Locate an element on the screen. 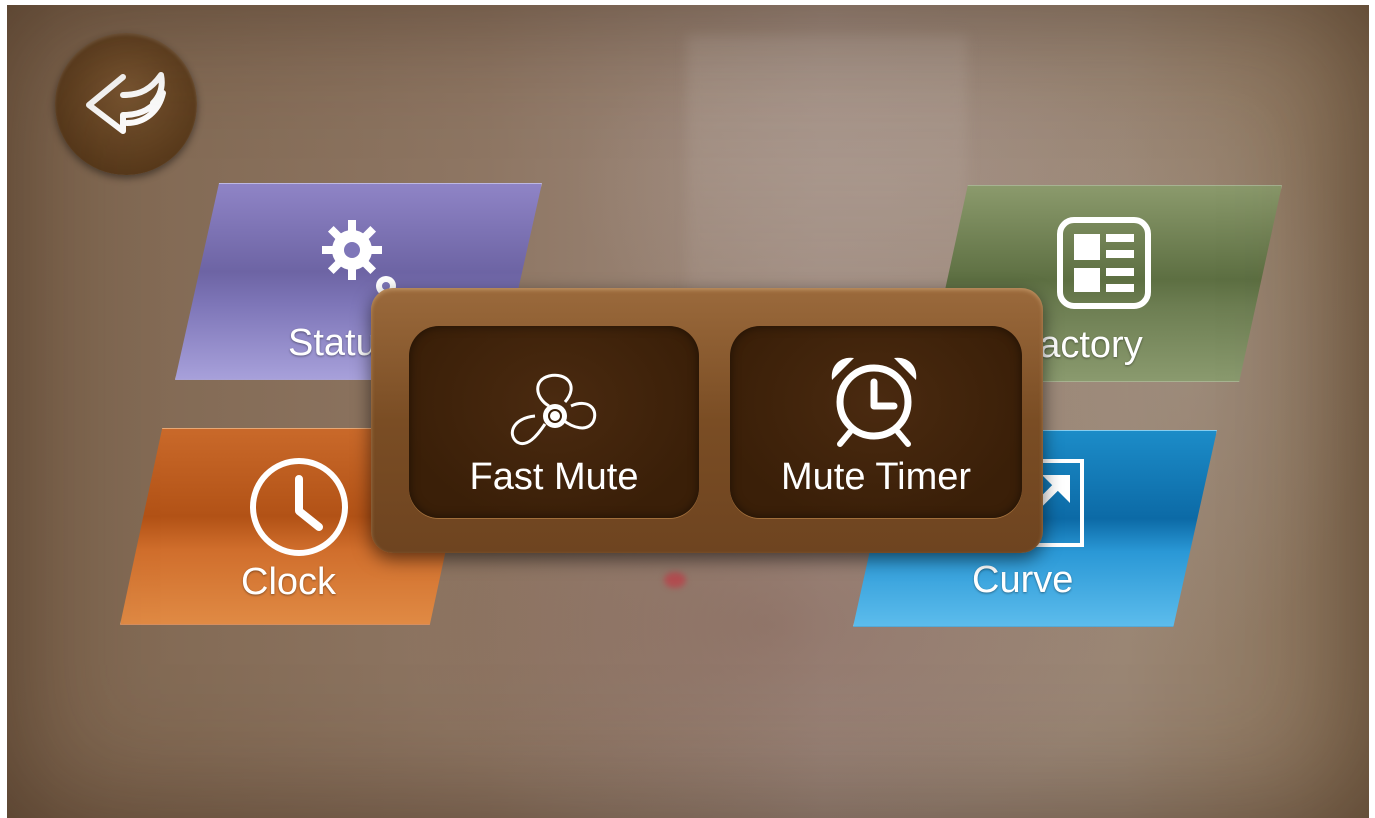 This screenshot has width=1375, height=818. tile-curve-label: Curve is located at coordinates (1023, 580).